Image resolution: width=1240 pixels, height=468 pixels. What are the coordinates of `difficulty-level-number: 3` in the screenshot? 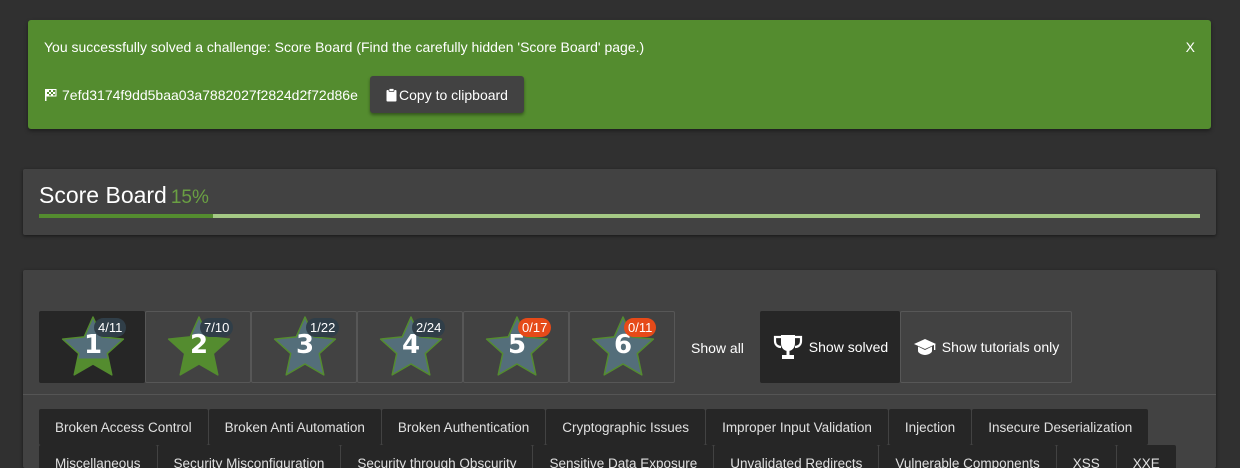 It's located at (305, 345).